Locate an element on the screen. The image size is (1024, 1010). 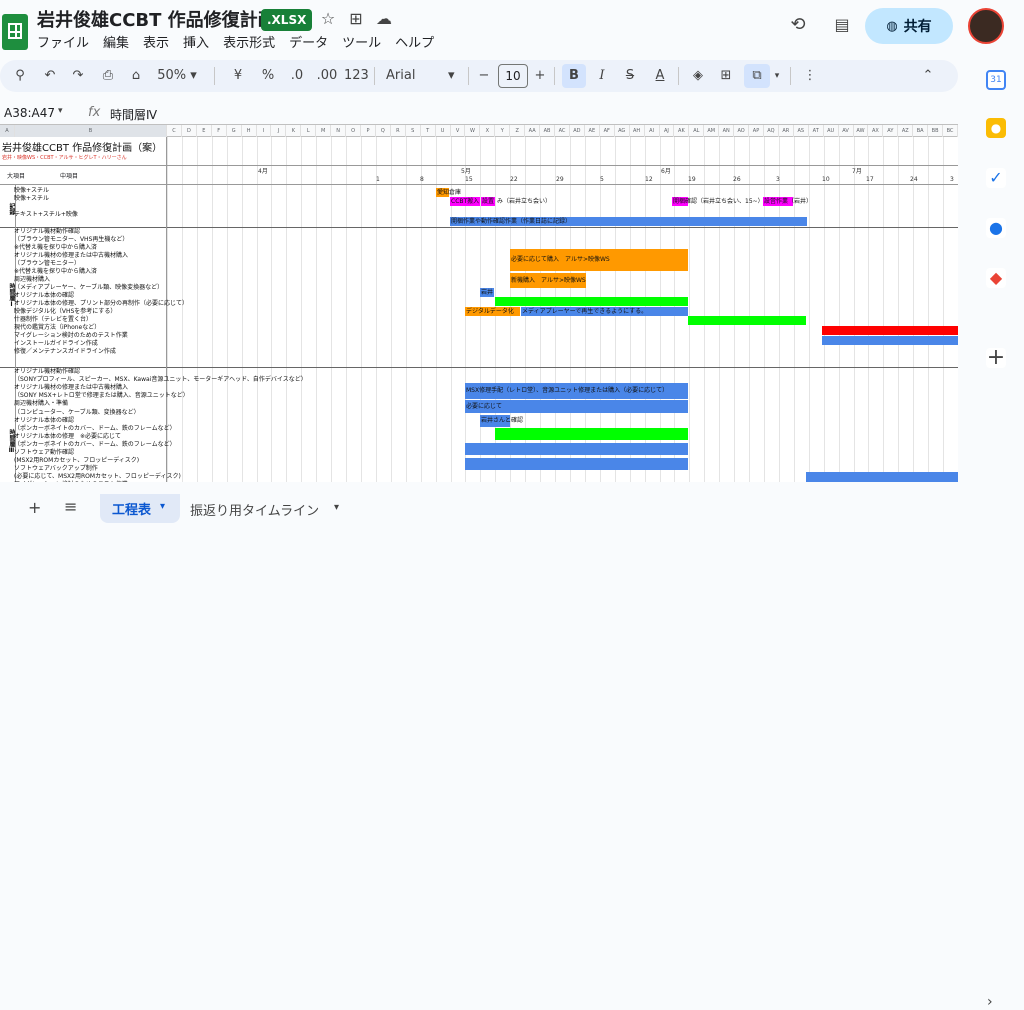
column-header: AF is located at coordinates (607, 131).